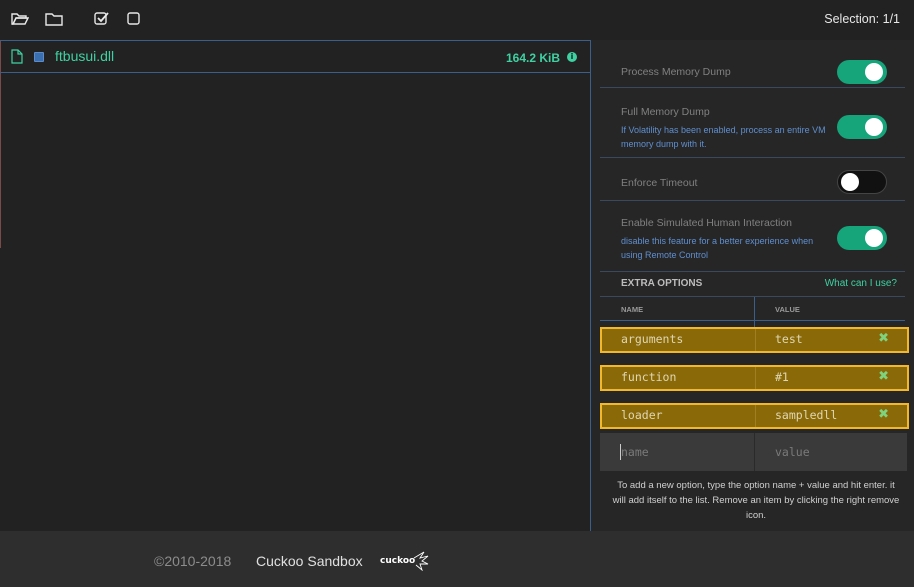 The width and height of the screenshot is (914, 587). Describe the element at coordinates (806, 415) in the screenshot. I see `option-value: sampledll` at that location.